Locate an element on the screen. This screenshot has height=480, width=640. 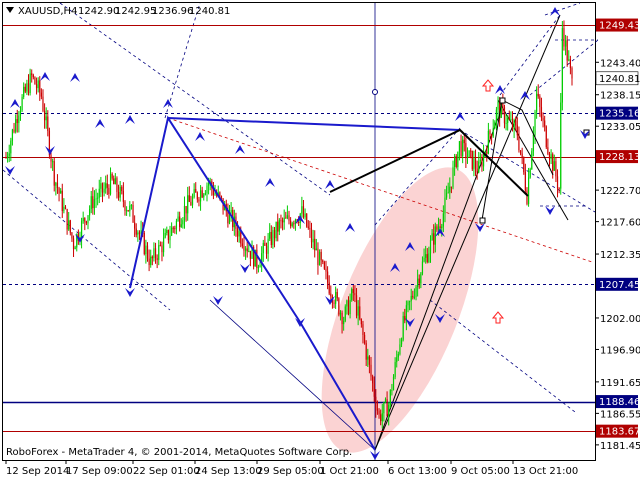
level-tag-label: 1249.43 is located at coordinates (619, 26).